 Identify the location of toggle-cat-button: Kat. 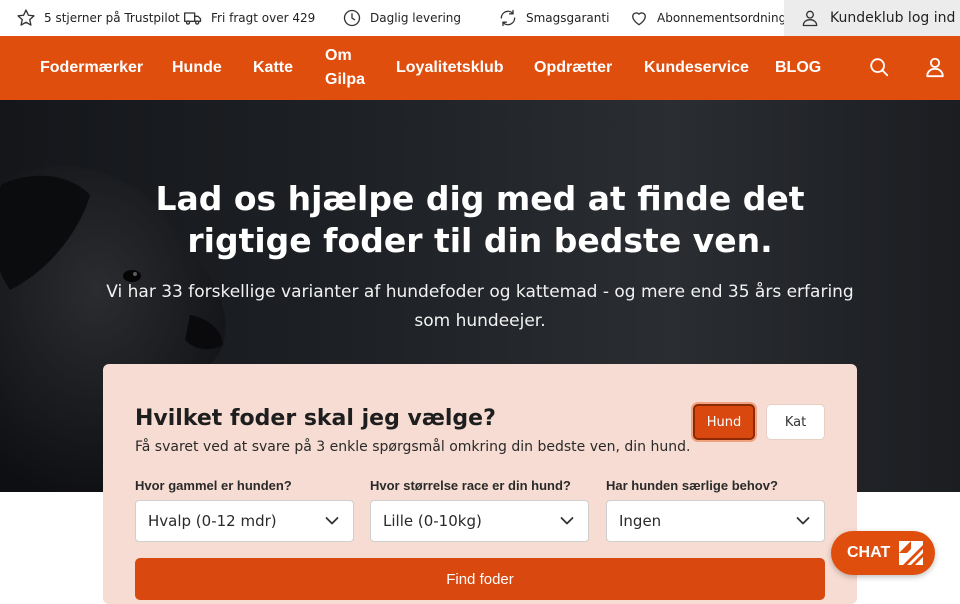
(795, 422).